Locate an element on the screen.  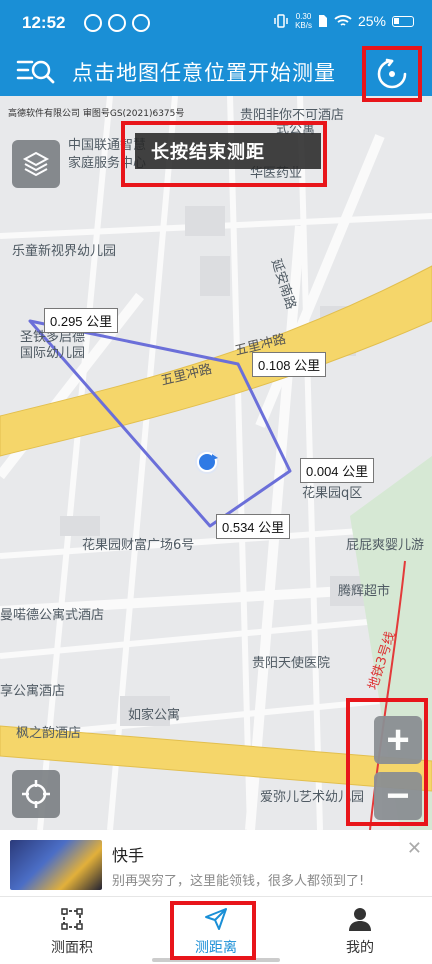
user-icon is located at coordinates (360, 919).